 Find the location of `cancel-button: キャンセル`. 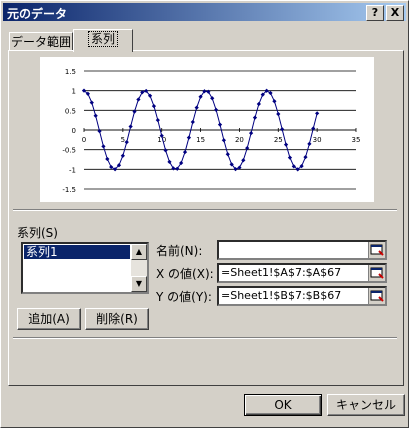

cancel-button: キャンセル is located at coordinates (366, 405).